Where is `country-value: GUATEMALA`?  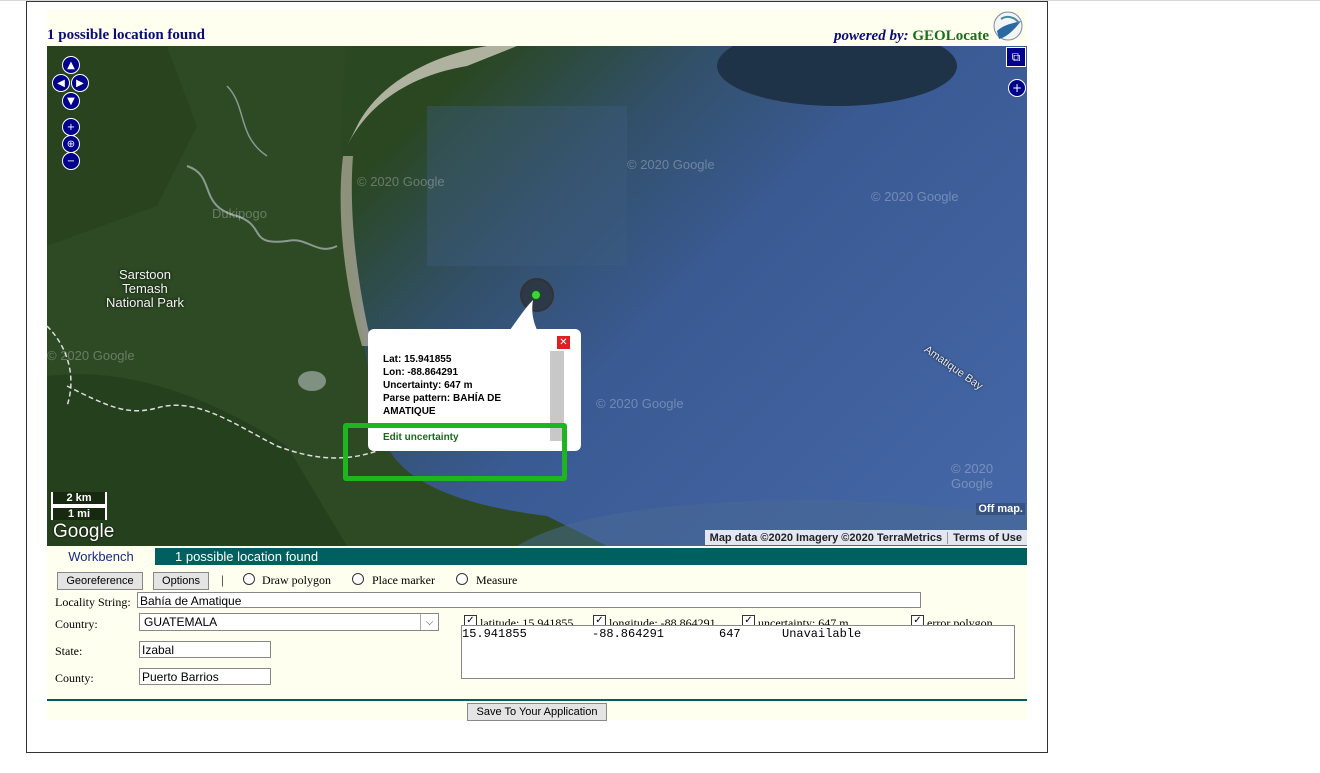
country-value: GUATEMALA is located at coordinates (181, 622).